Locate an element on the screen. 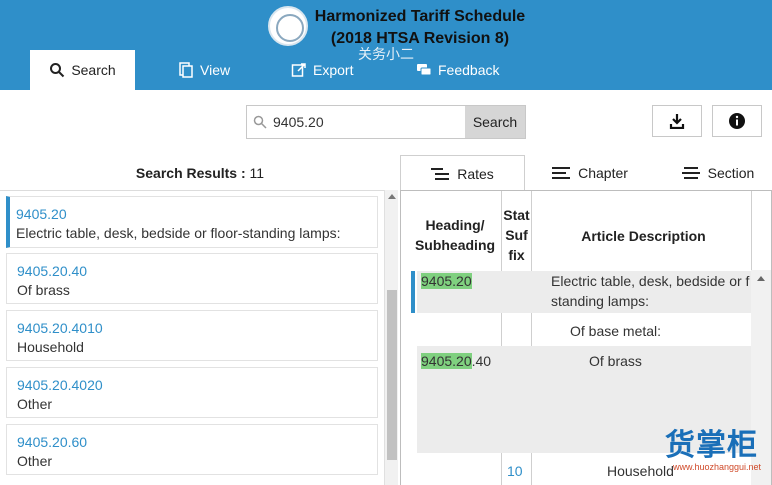 The image size is (772, 485). tab-rates: Rates is located at coordinates (462, 173).